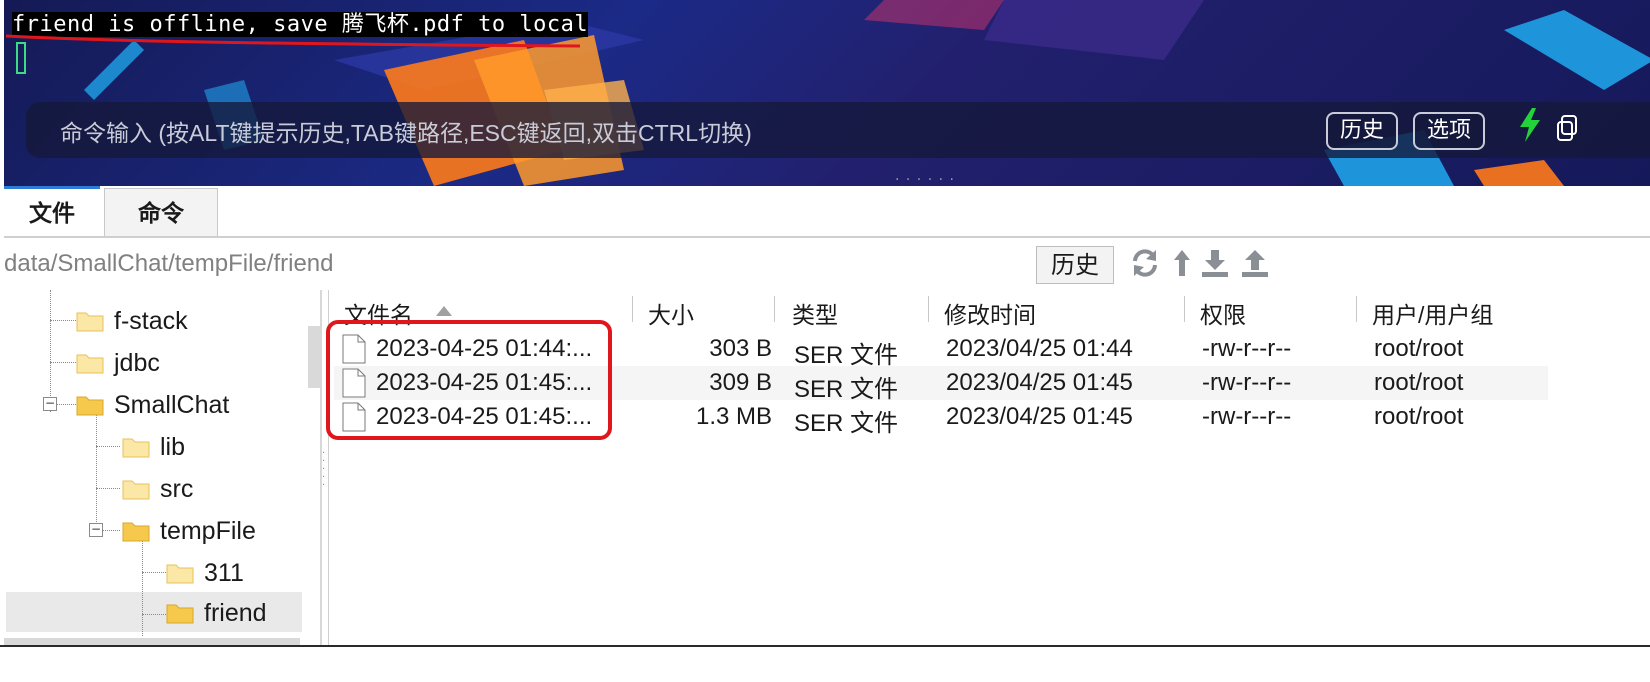  Describe the element at coordinates (189, 531) in the screenshot. I see `tree-item-tempfile: tempFile` at that location.